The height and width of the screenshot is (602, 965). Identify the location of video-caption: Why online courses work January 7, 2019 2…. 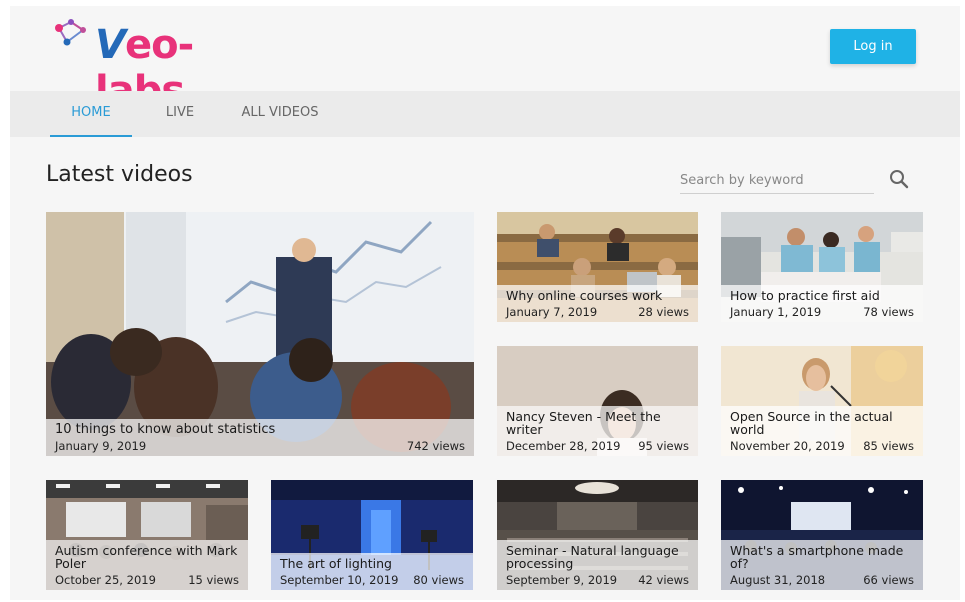
(597, 303).